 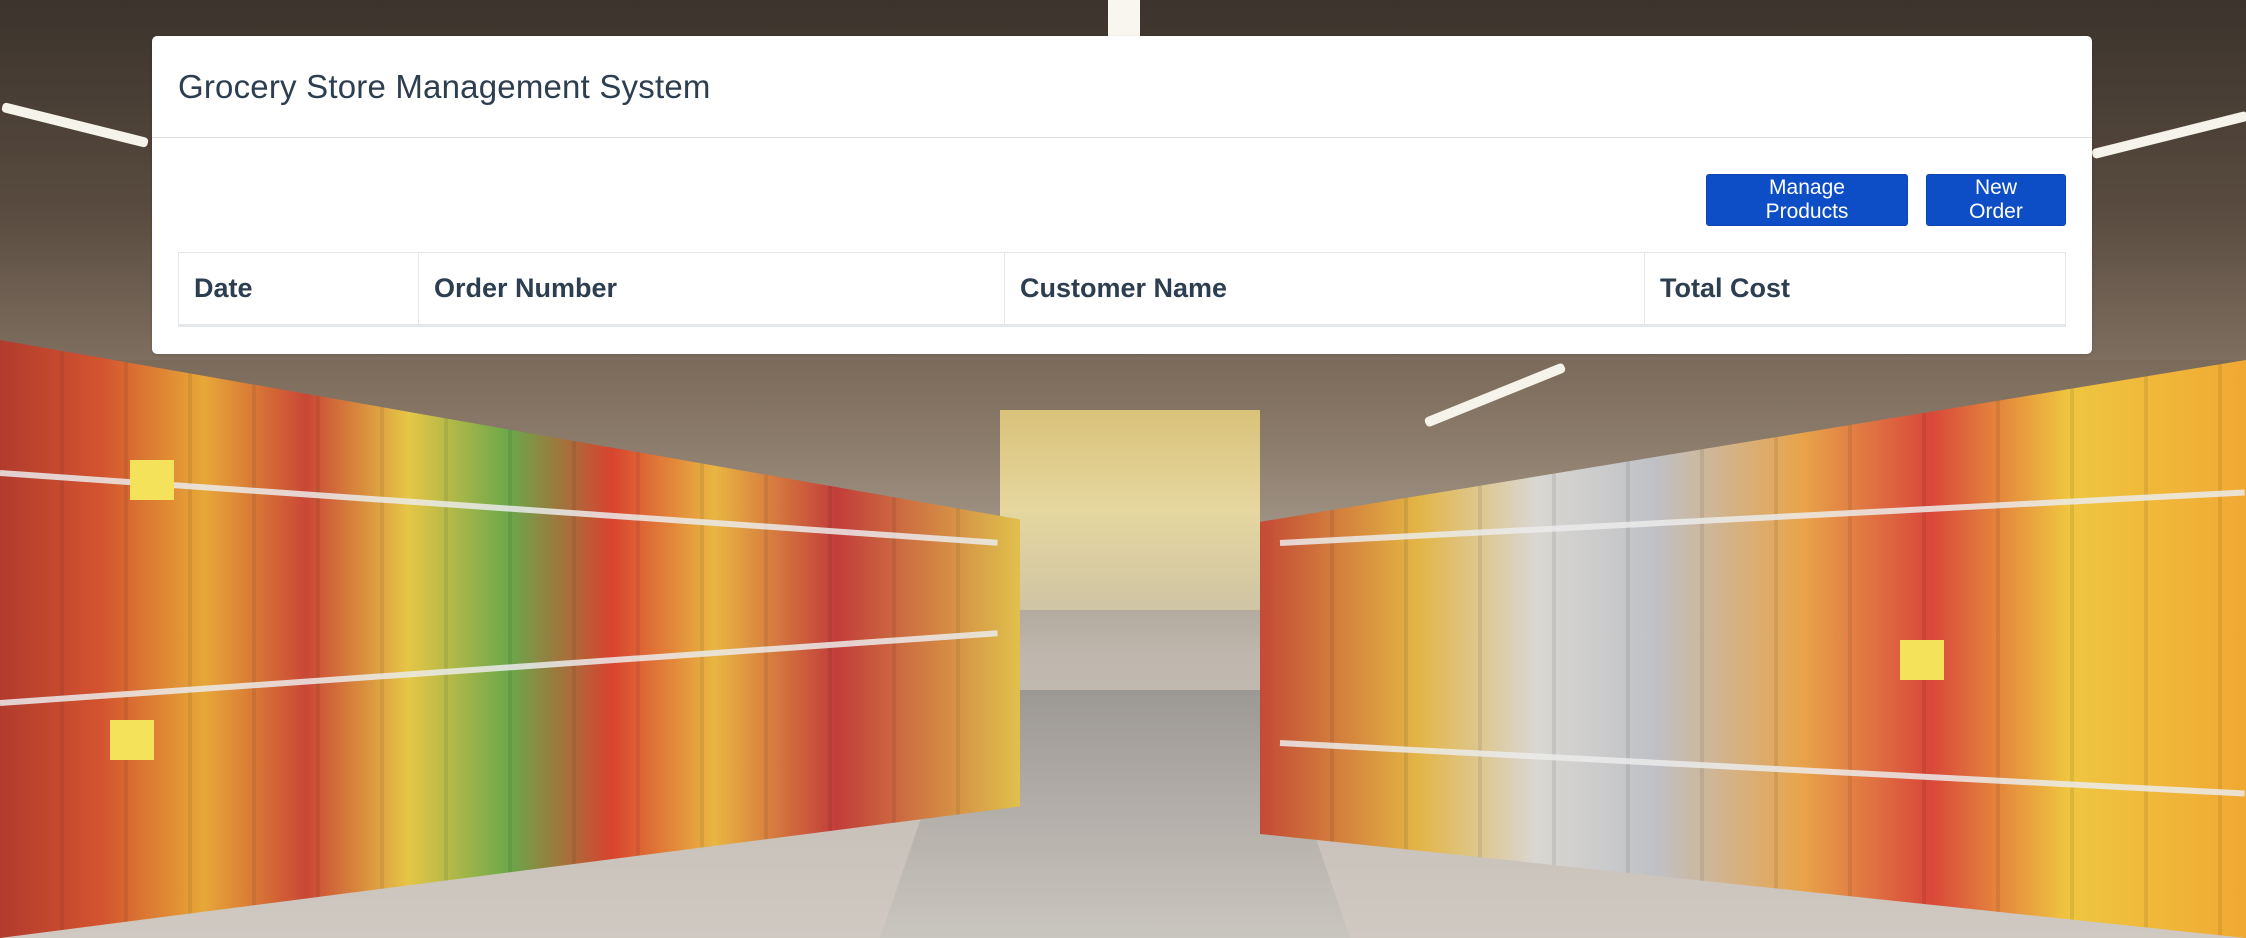 I want to click on new-order-button: New Order, so click(x=1996, y=200).